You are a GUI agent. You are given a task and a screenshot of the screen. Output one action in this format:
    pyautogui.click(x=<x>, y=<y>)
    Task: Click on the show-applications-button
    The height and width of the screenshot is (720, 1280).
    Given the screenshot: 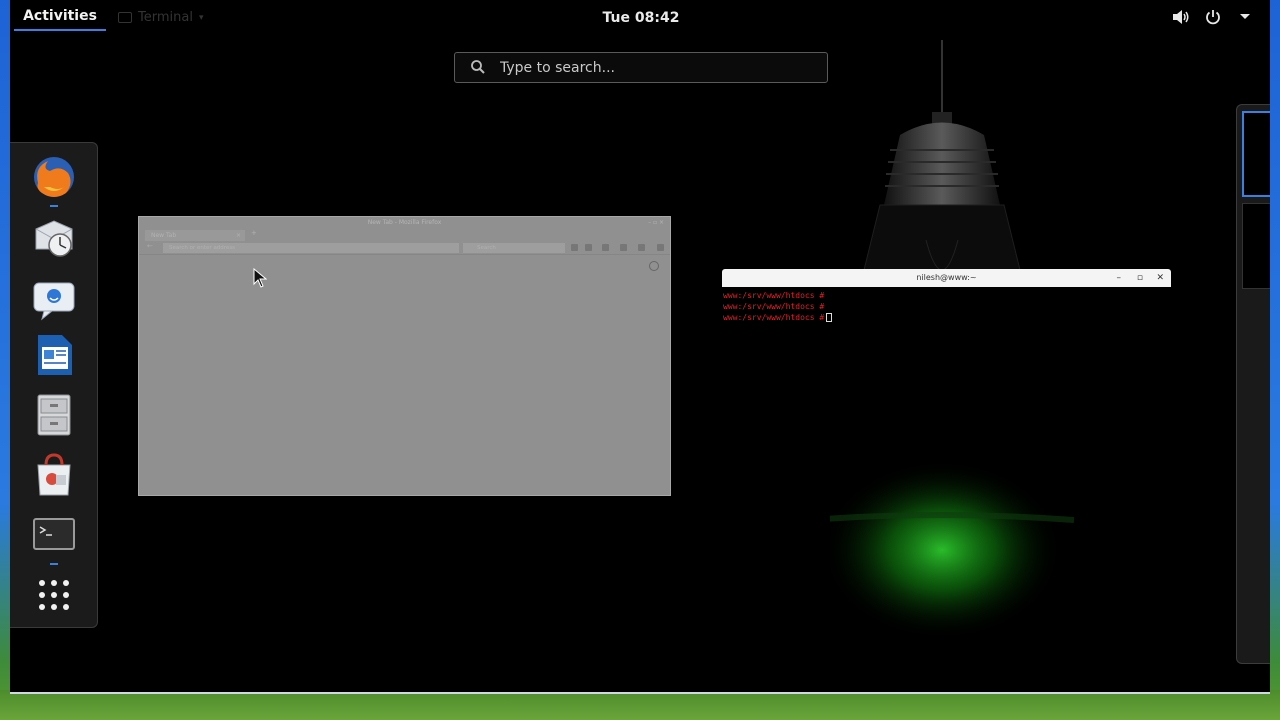 What is the action you would take?
    pyautogui.click(x=54, y=595)
    